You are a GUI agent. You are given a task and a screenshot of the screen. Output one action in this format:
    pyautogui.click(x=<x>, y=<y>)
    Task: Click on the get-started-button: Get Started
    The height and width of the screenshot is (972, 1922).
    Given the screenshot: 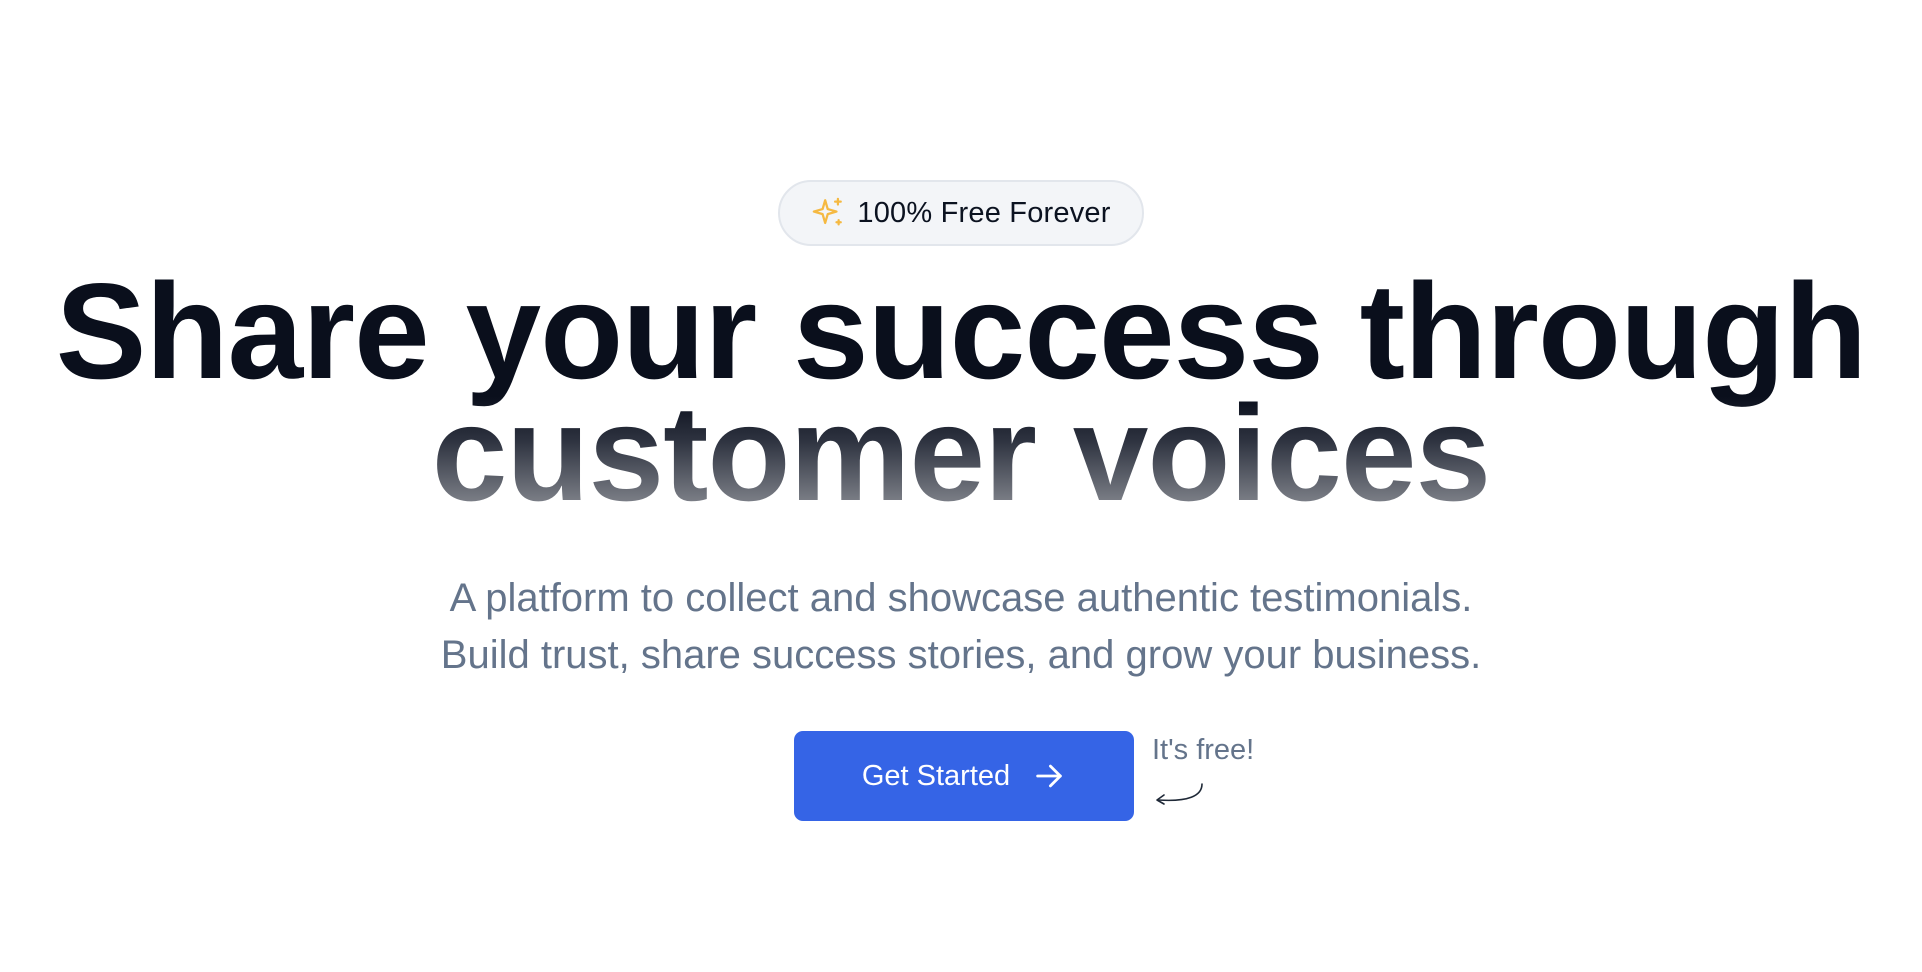 What is the action you would take?
    pyautogui.click(x=964, y=776)
    